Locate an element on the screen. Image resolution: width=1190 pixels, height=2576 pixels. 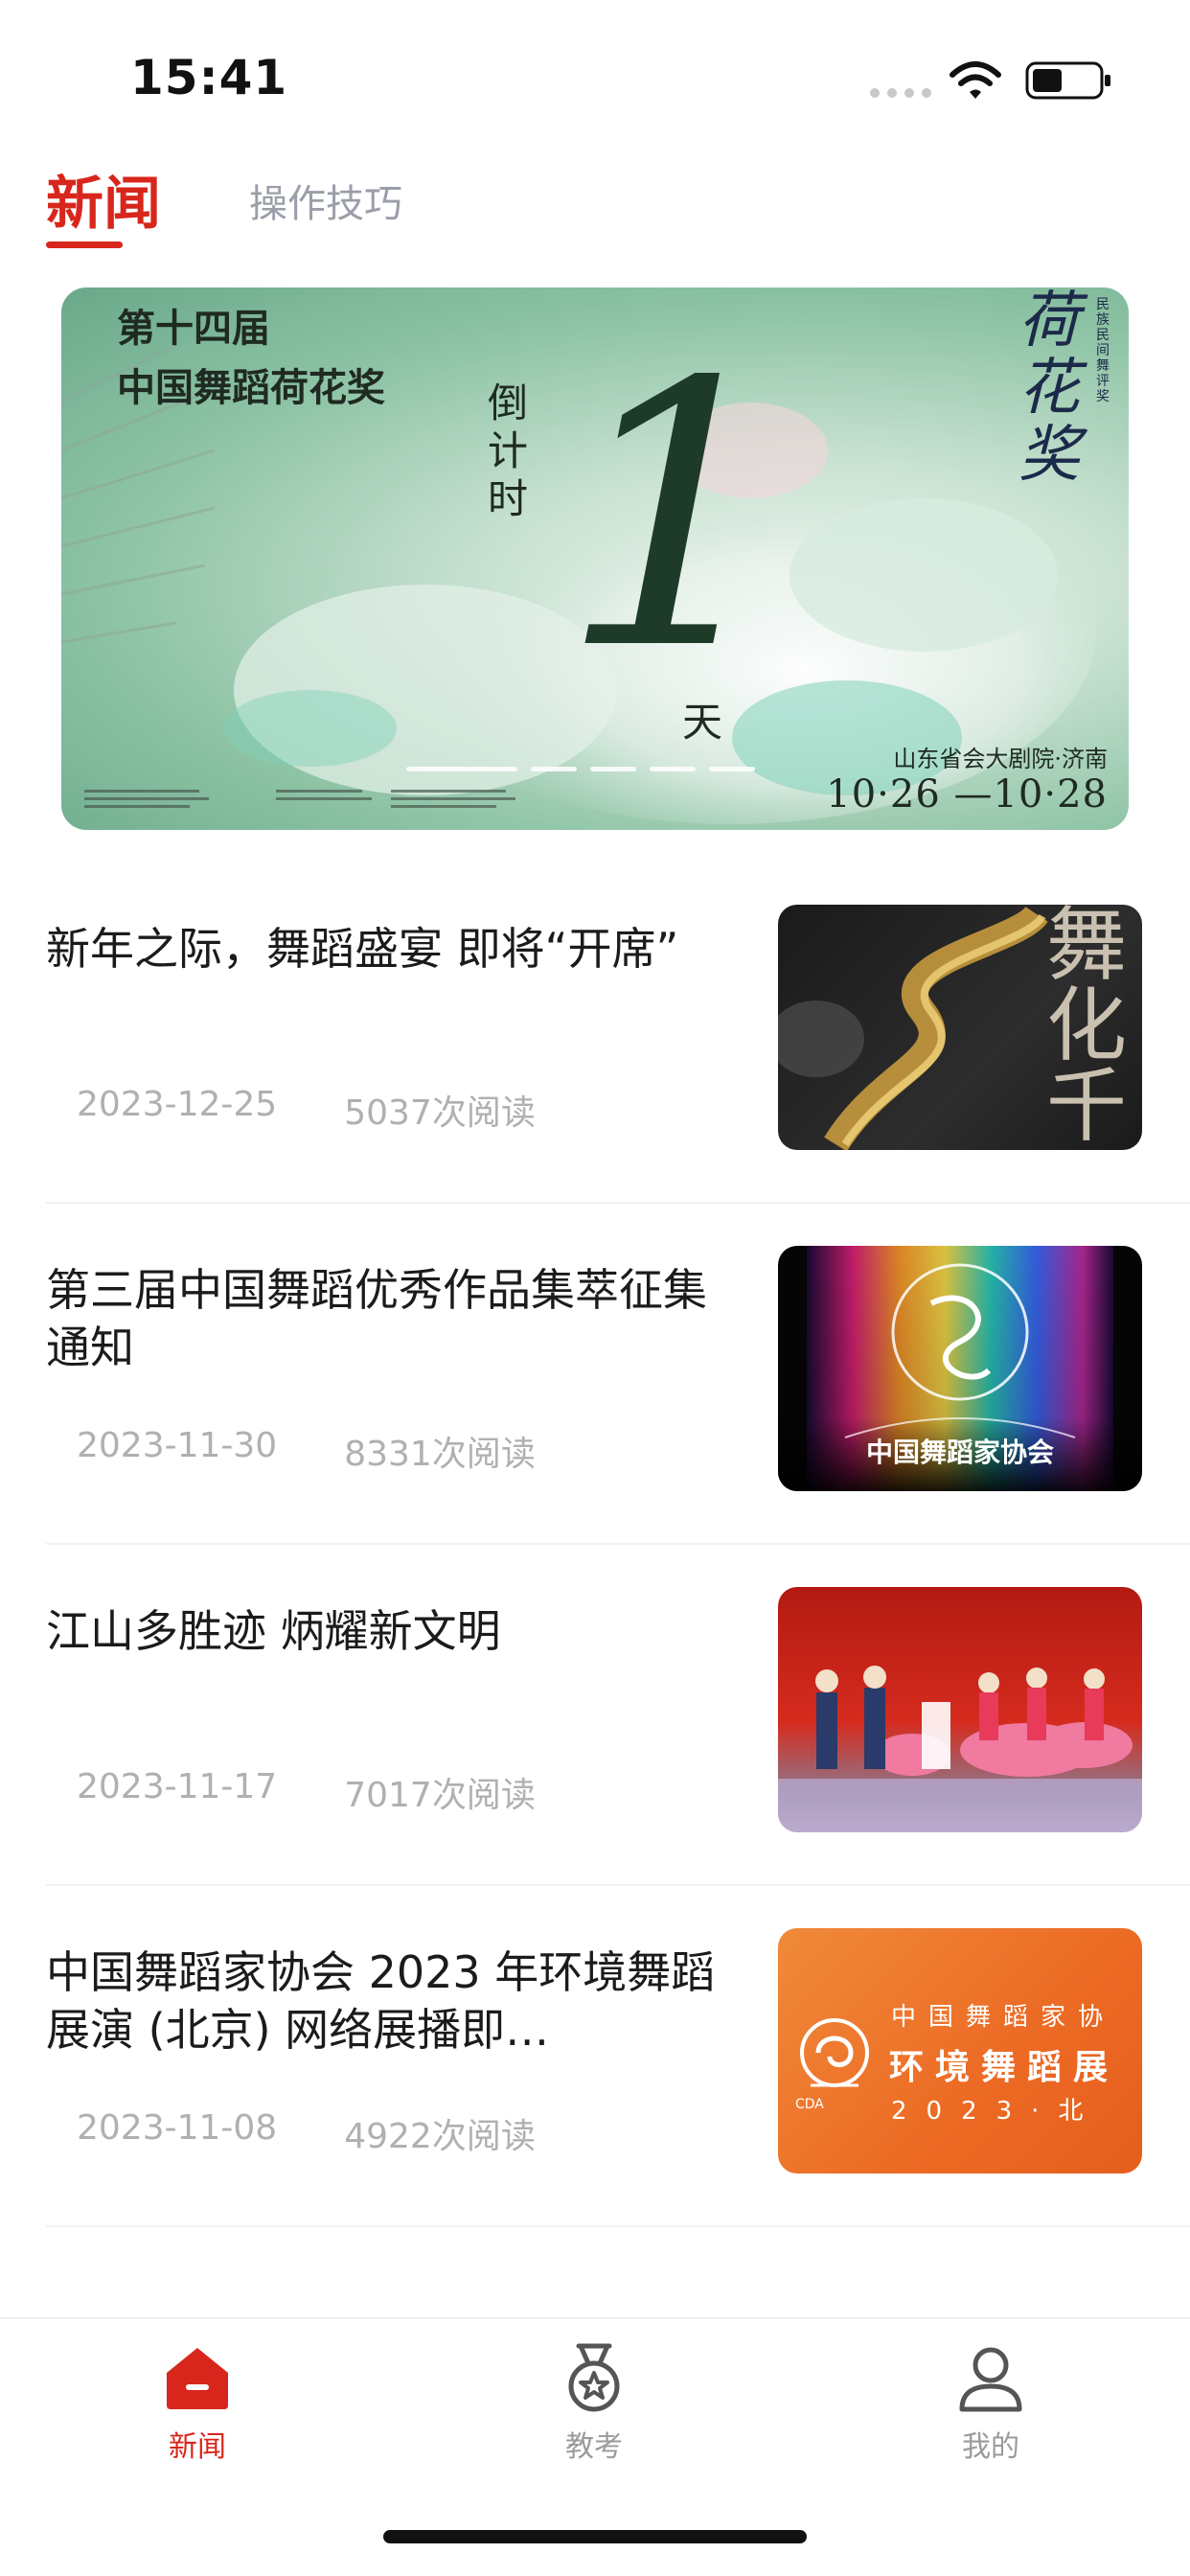
news-date: 2023-11-30 is located at coordinates (178, 1445).